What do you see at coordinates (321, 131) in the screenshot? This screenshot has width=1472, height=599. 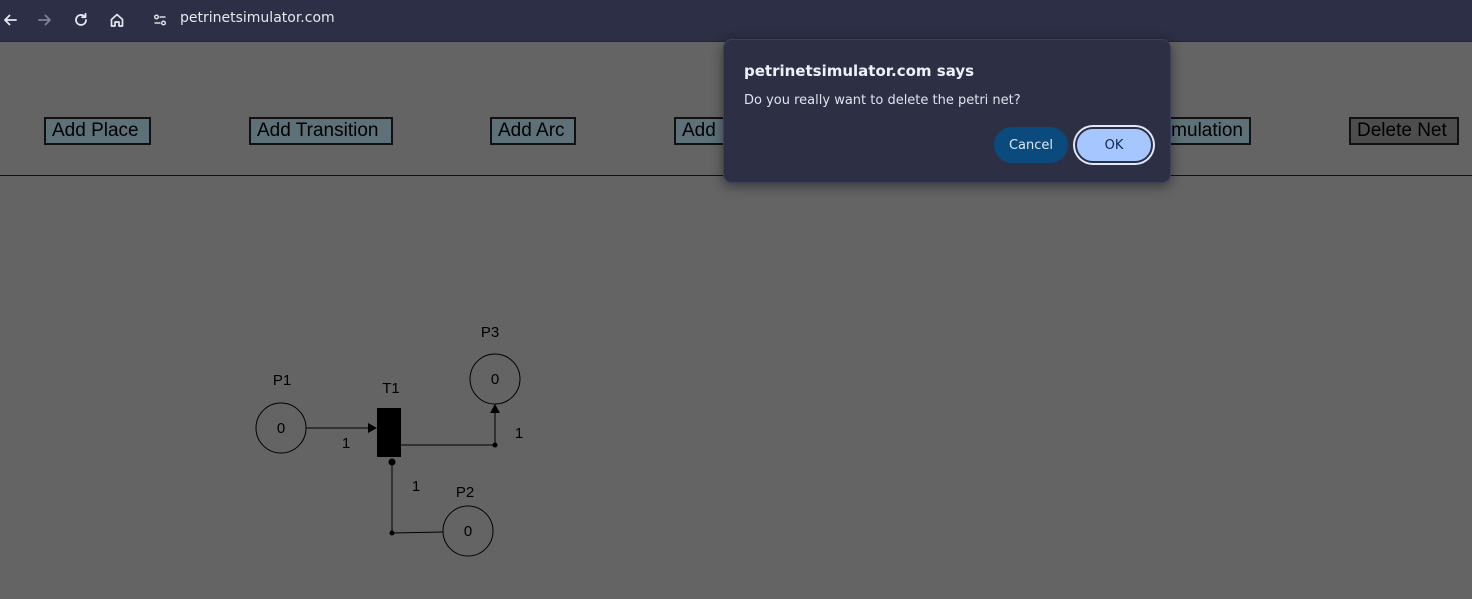 I see `add-transition-button: Add Transition` at bounding box center [321, 131].